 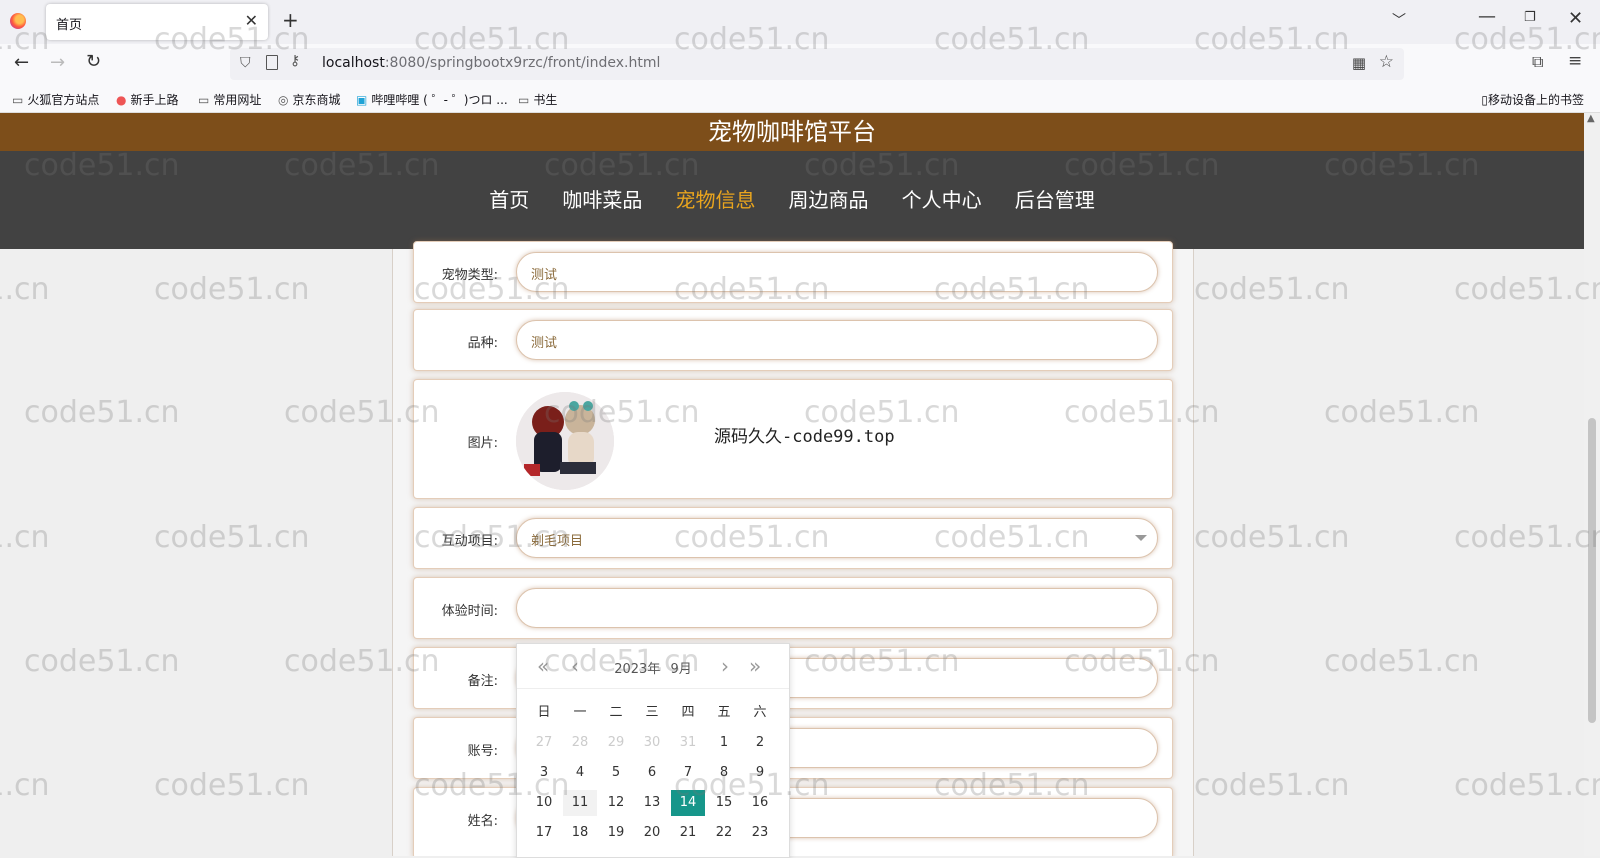 What do you see at coordinates (724, 773) in the screenshot?
I see `calendar-day: 8` at bounding box center [724, 773].